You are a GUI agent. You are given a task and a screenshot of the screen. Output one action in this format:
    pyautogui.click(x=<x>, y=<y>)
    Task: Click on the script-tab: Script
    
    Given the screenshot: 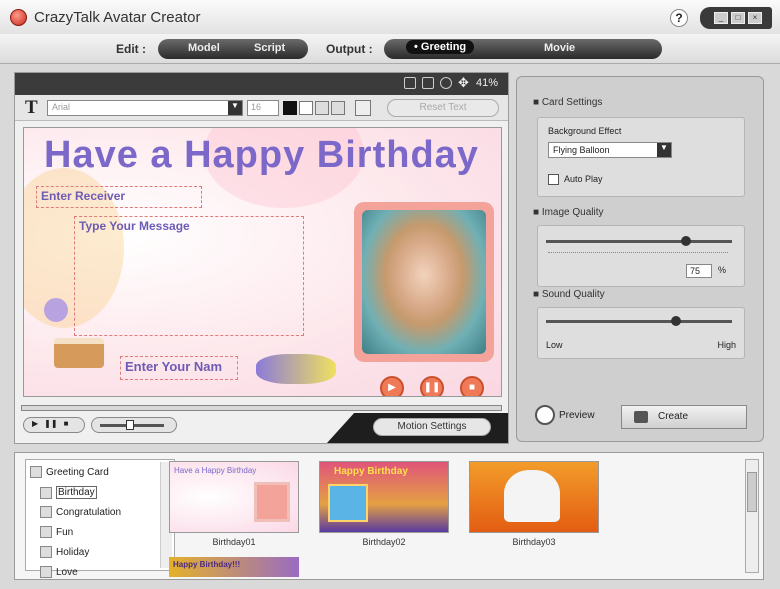 What is the action you would take?
    pyautogui.click(x=269, y=48)
    